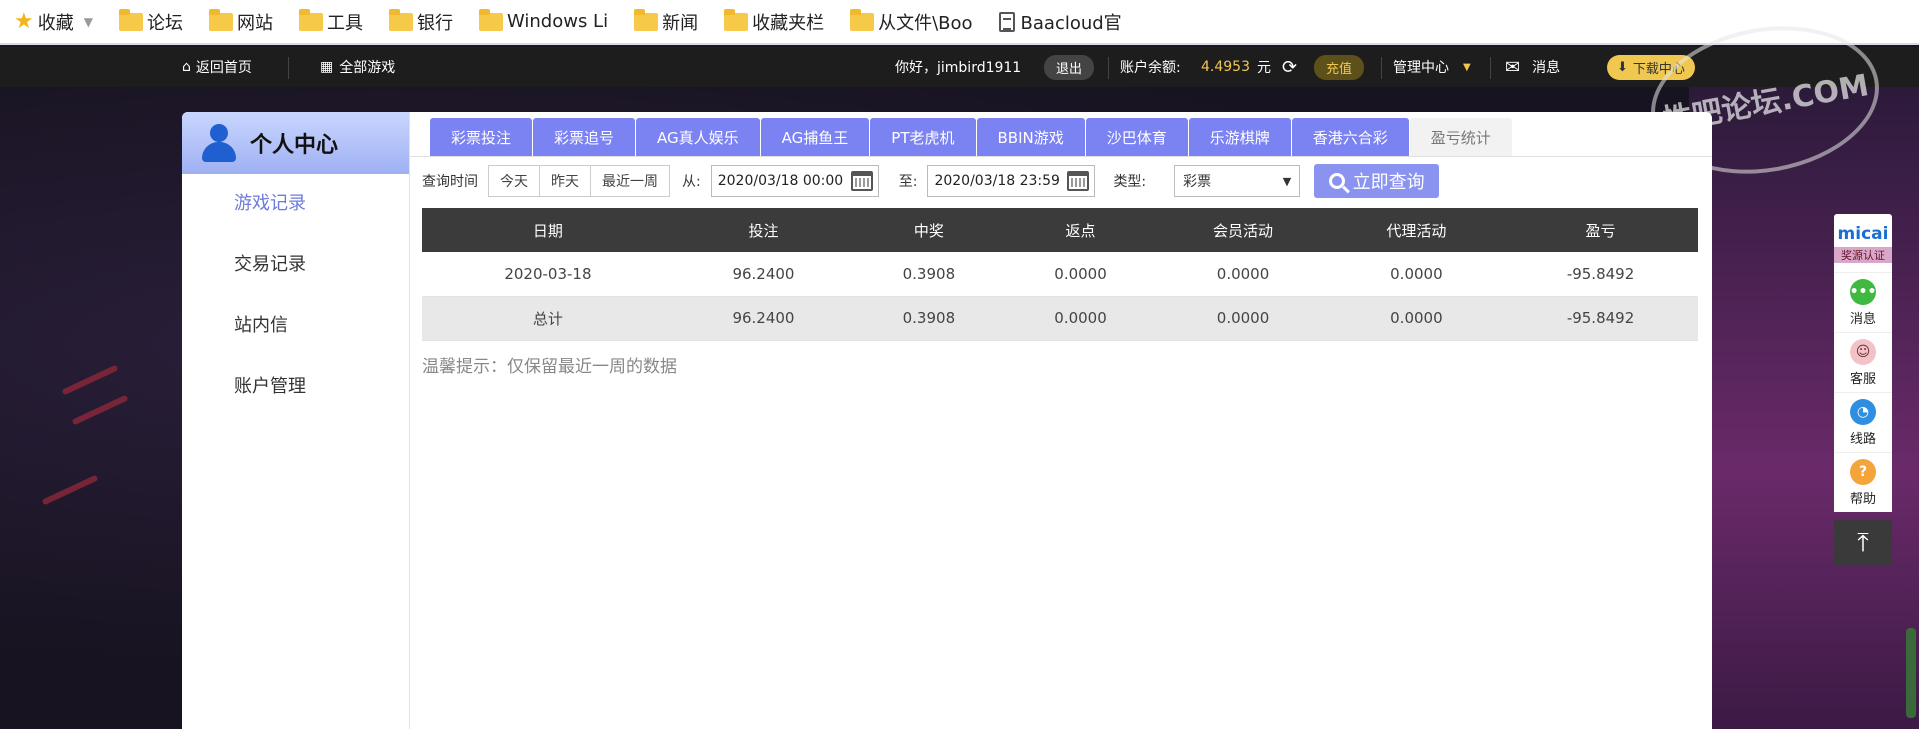 The height and width of the screenshot is (729, 1919). What do you see at coordinates (1863, 543) in the screenshot?
I see `back-to-top-button: ⤒` at bounding box center [1863, 543].